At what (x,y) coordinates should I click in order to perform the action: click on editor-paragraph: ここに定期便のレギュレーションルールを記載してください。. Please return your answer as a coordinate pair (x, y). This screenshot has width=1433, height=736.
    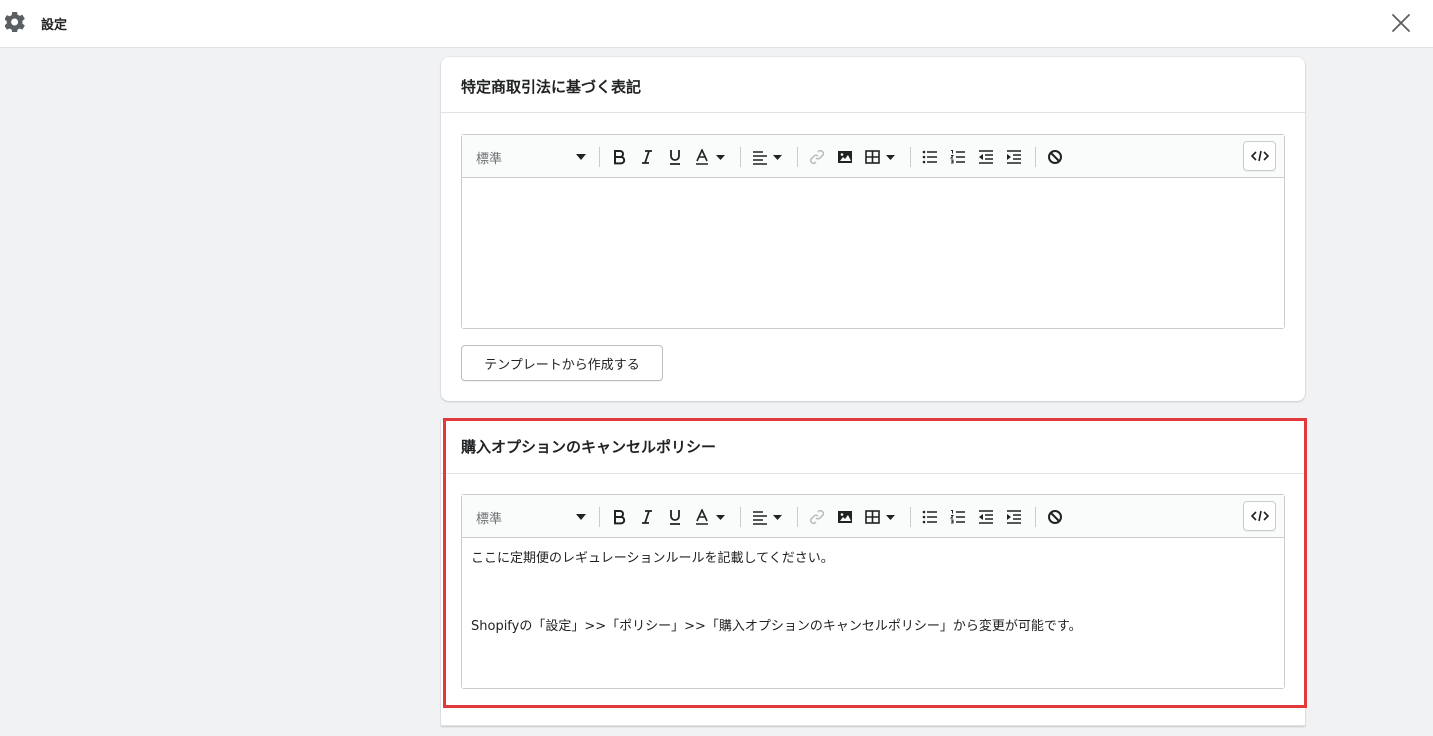
    Looking at the image, I should click on (652, 558).